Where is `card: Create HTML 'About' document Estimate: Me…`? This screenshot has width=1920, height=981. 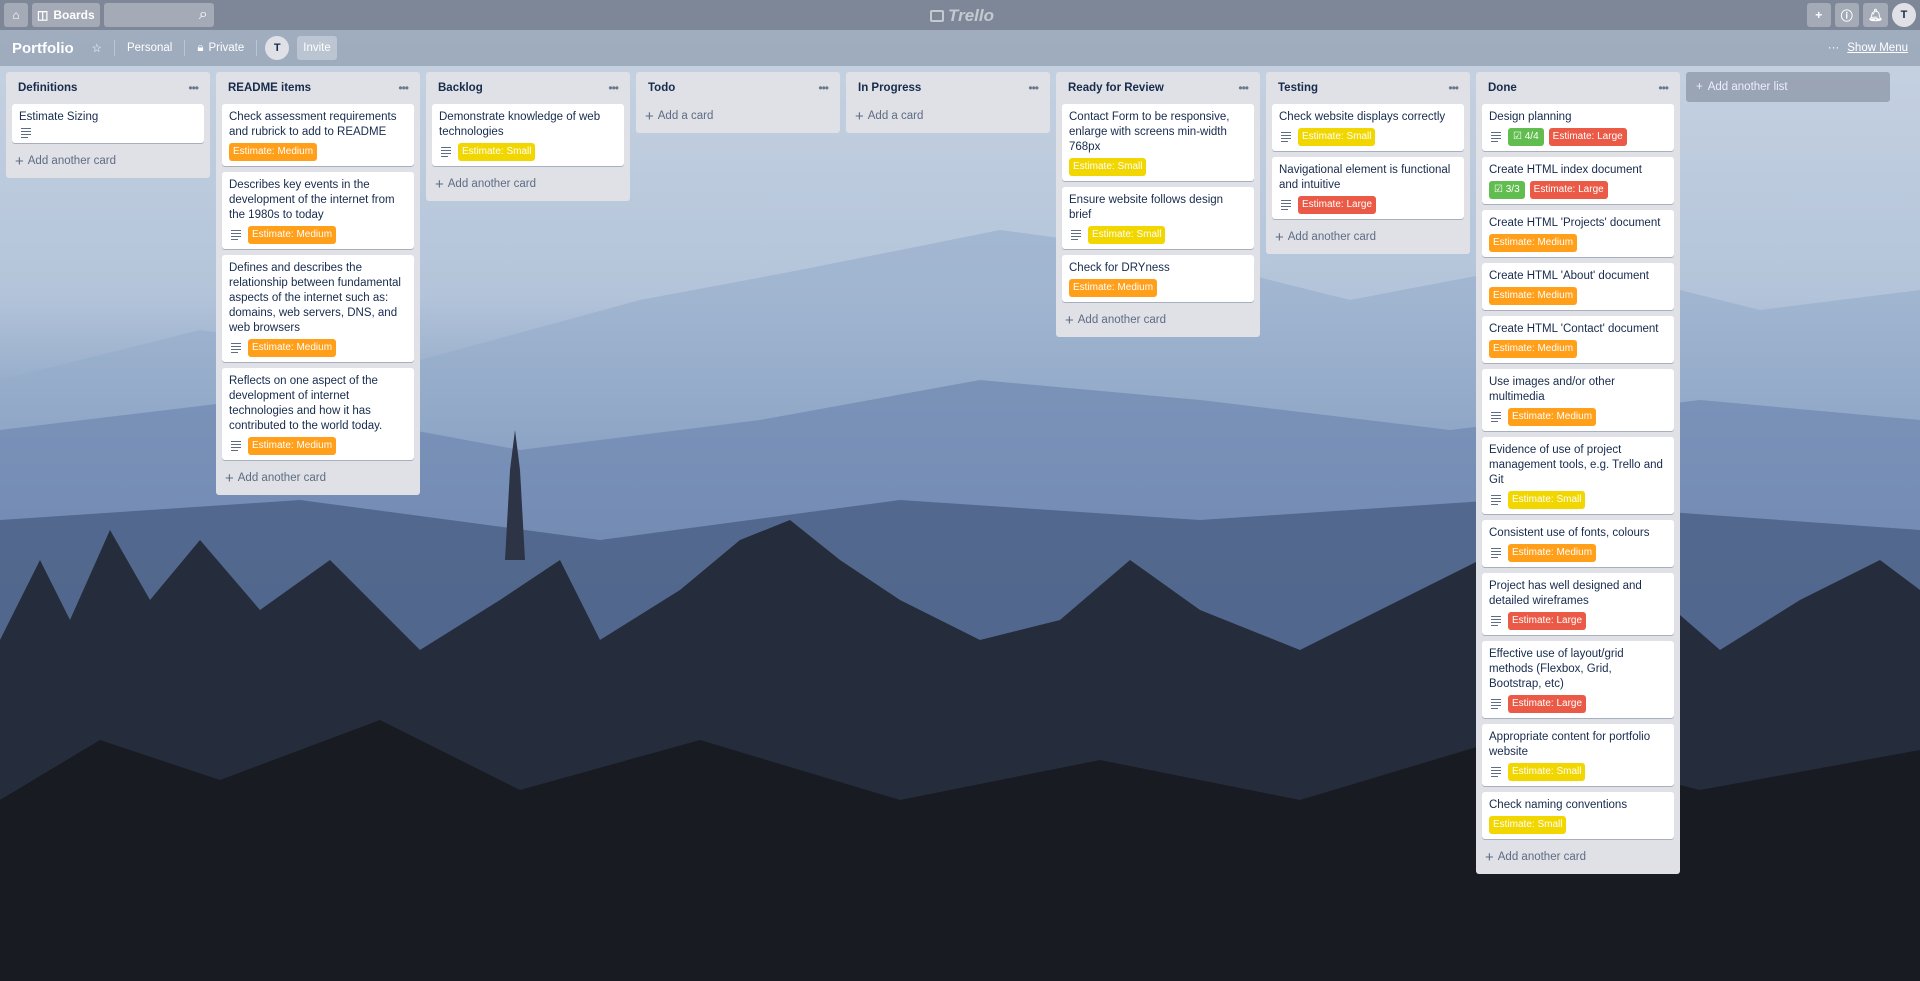 card: Create HTML 'About' document Estimate: Me… is located at coordinates (1578, 286).